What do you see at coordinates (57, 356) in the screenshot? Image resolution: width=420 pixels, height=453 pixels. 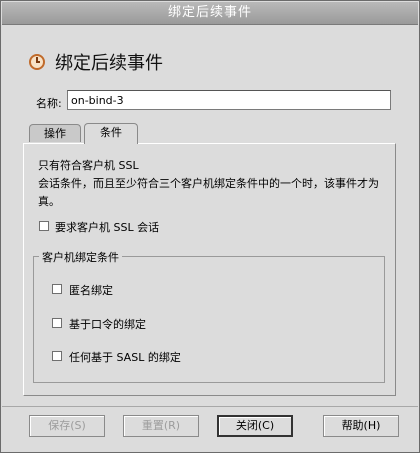 I see `sasl-bind-checkbox` at bounding box center [57, 356].